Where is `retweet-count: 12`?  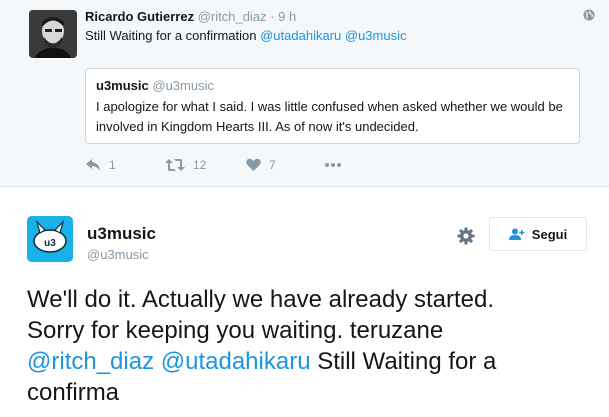
retweet-count: 12 is located at coordinates (200, 165).